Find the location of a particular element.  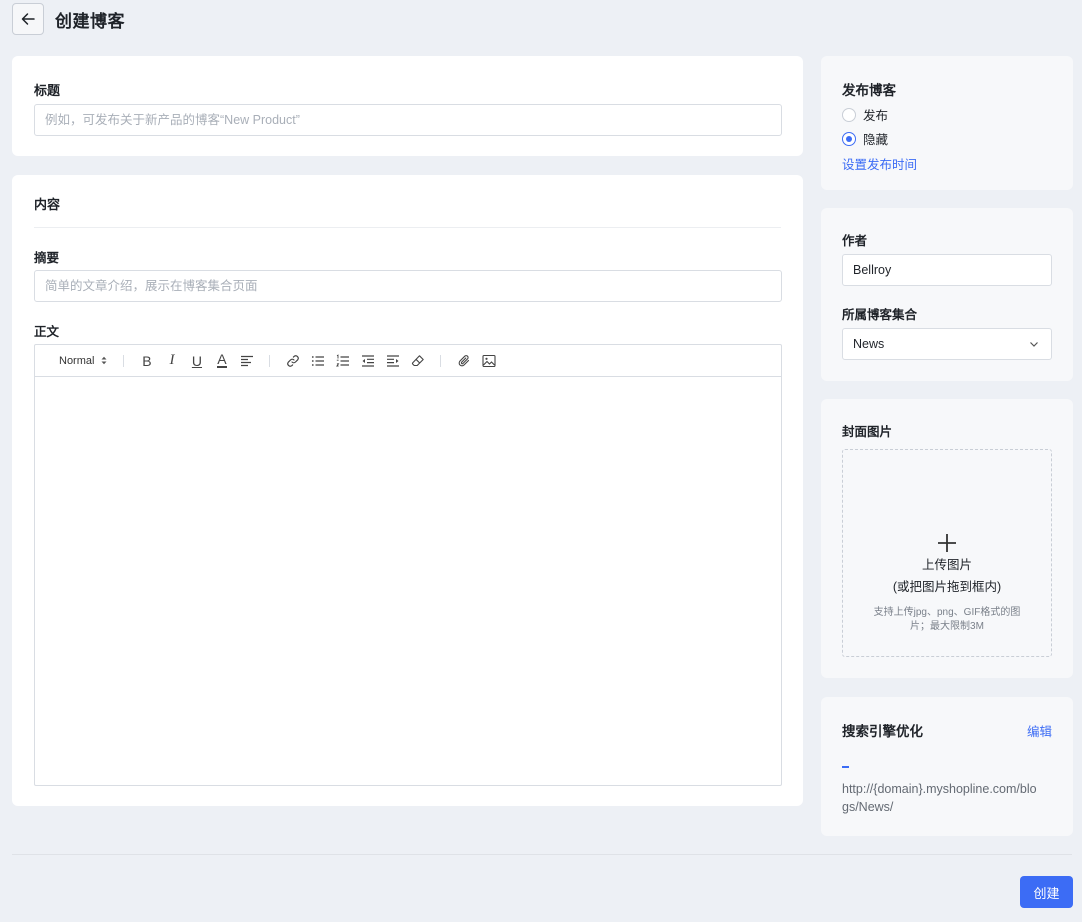

plus-icon is located at coordinates (947, 542).